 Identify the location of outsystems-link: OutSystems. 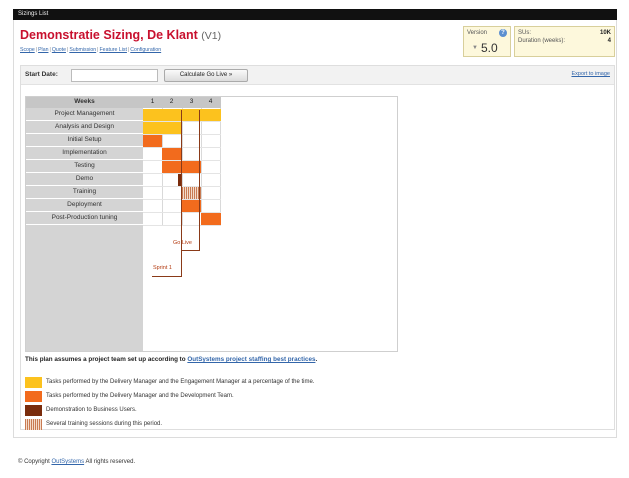
(67, 462).